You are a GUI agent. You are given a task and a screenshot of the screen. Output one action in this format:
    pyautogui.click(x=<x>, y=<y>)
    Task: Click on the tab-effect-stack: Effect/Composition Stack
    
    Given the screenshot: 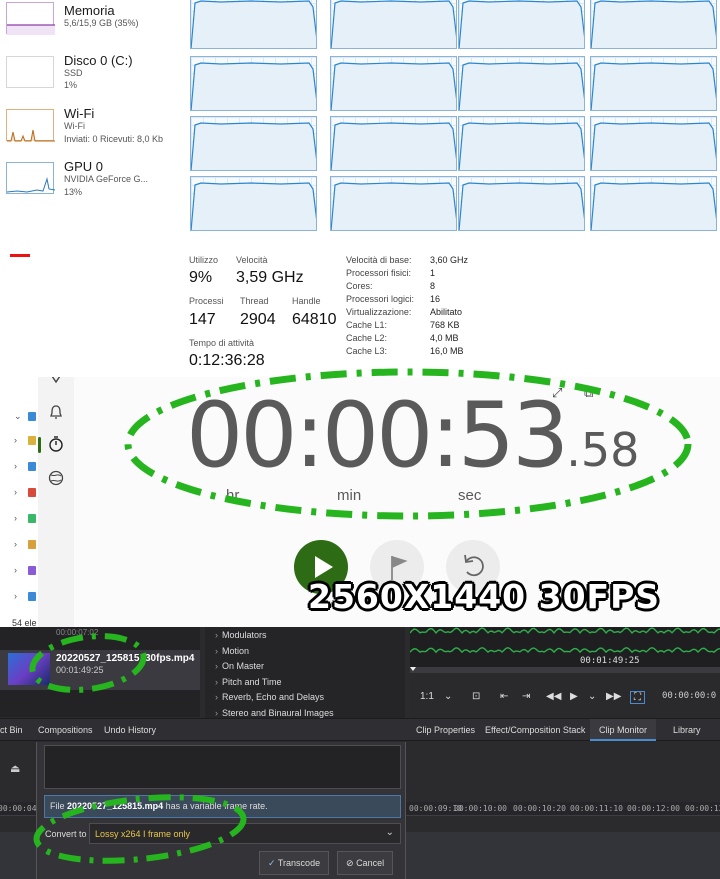 What is the action you would take?
    pyautogui.click(x=535, y=730)
    